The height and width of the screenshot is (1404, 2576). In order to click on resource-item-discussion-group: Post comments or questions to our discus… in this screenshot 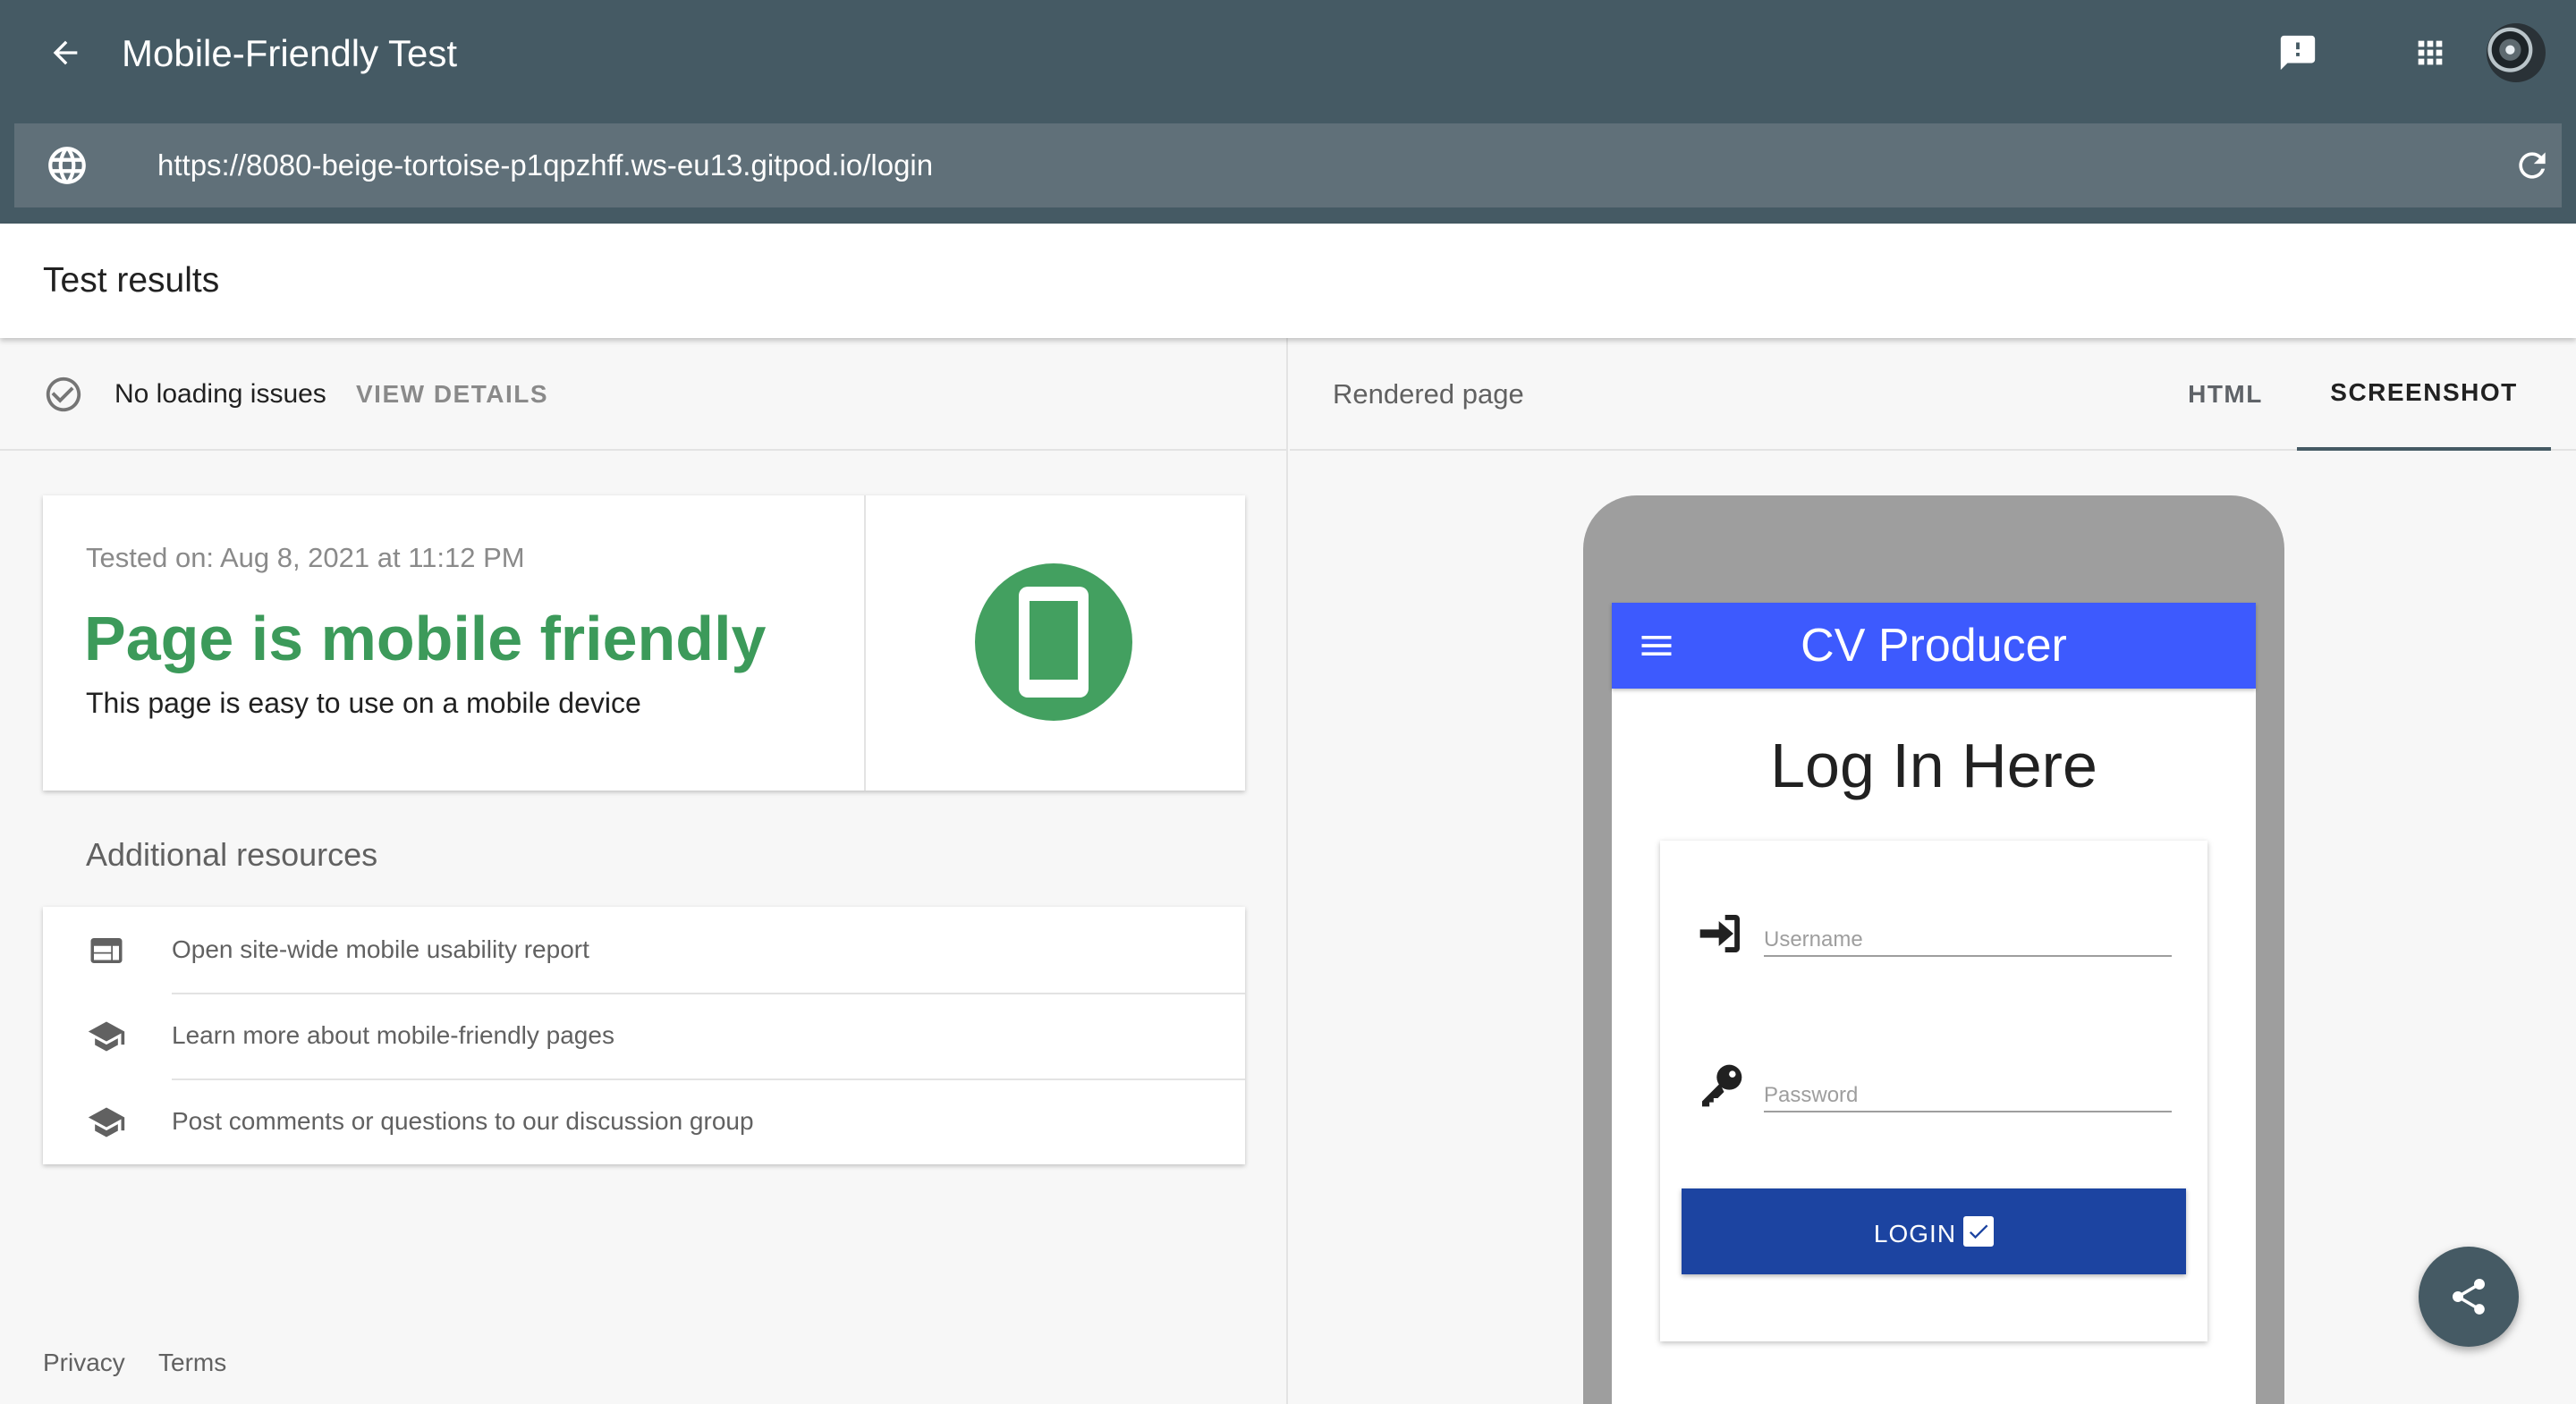, I will do `click(644, 1121)`.